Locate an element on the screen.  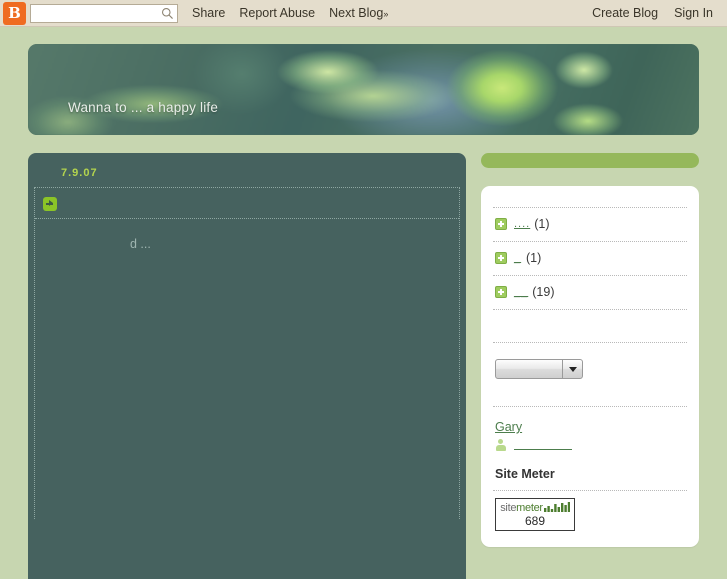
nav-link-sign-in: Sign In is located at coordinates (693, 13).